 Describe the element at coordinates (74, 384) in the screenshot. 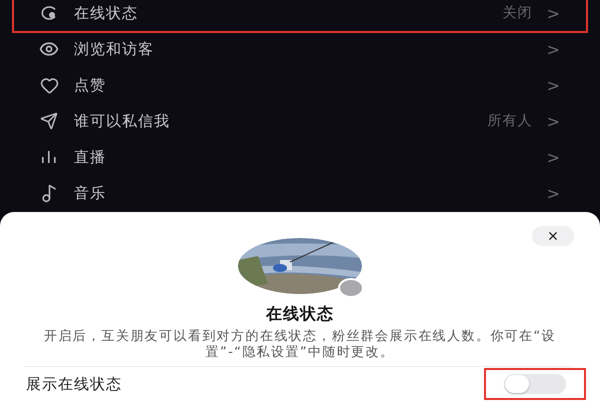

I see `toggle-label: 展示在线状态` at that location.